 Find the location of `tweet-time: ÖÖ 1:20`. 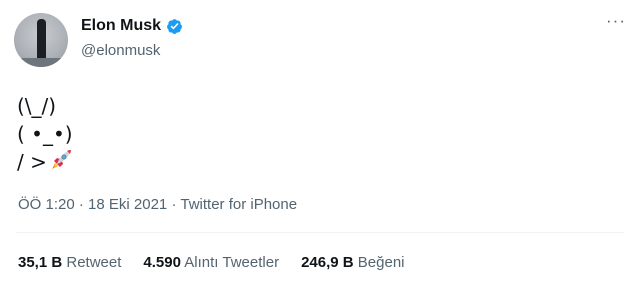

tweet-time: ÖÖ 1:20 is located at coordinates (46, 204).